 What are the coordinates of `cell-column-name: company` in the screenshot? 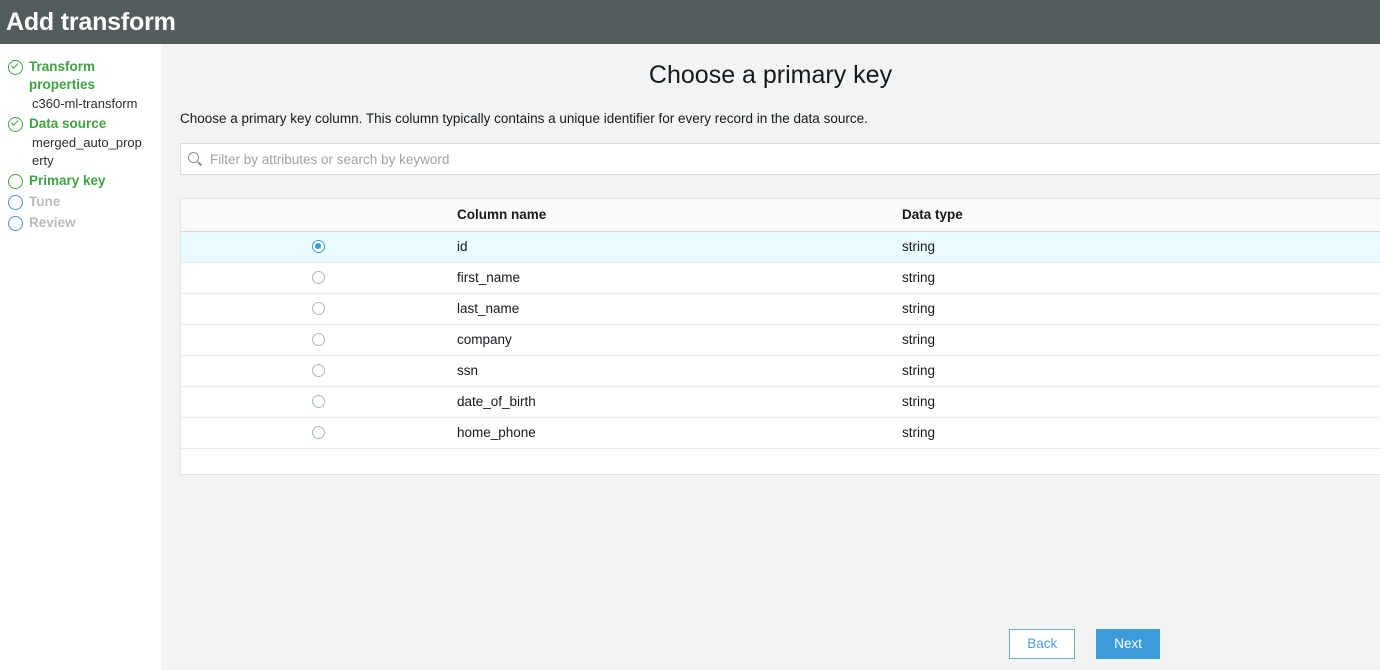 It's located at (679, 340).